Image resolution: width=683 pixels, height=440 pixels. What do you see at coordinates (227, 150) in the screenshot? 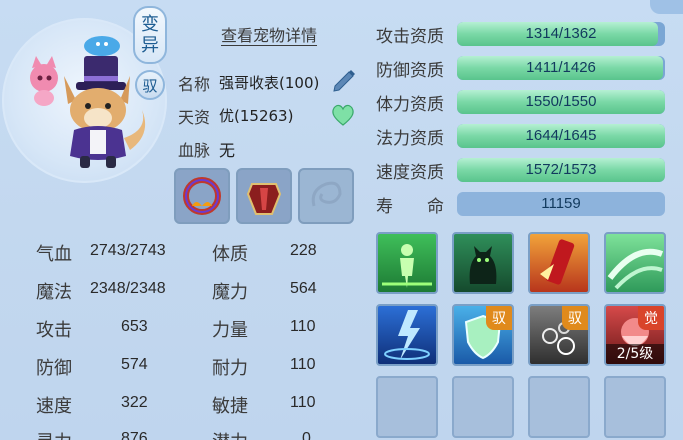
I see `bloodline-value: 无` at bounding box center [227, 150].